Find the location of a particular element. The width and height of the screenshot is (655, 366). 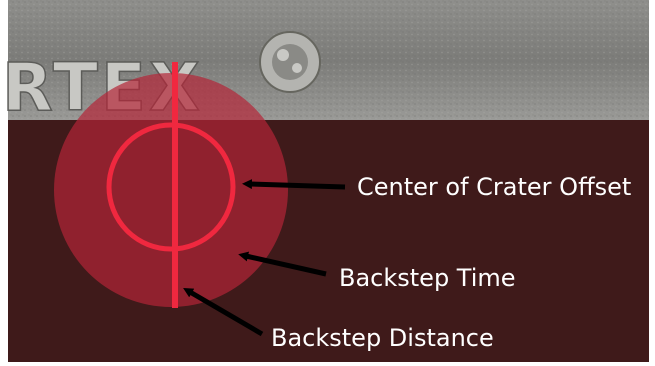

stamped-emblem-icon is located at coordinates (290, 62).